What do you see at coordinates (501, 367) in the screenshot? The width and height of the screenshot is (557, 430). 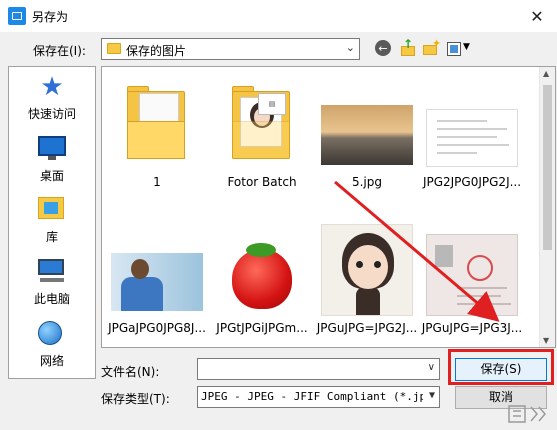 I see `highlight-annotation` at bounding box center [501, 367].